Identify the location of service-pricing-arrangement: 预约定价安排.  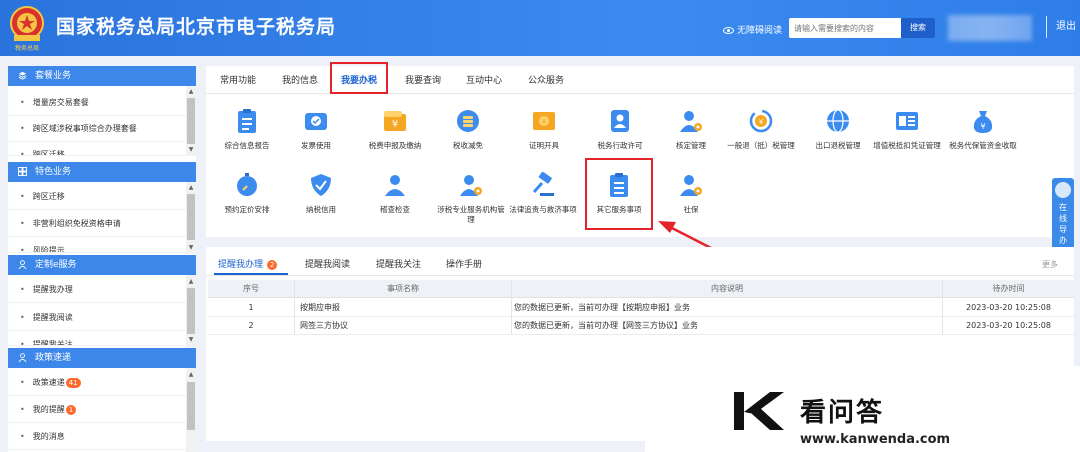
(247, 193).